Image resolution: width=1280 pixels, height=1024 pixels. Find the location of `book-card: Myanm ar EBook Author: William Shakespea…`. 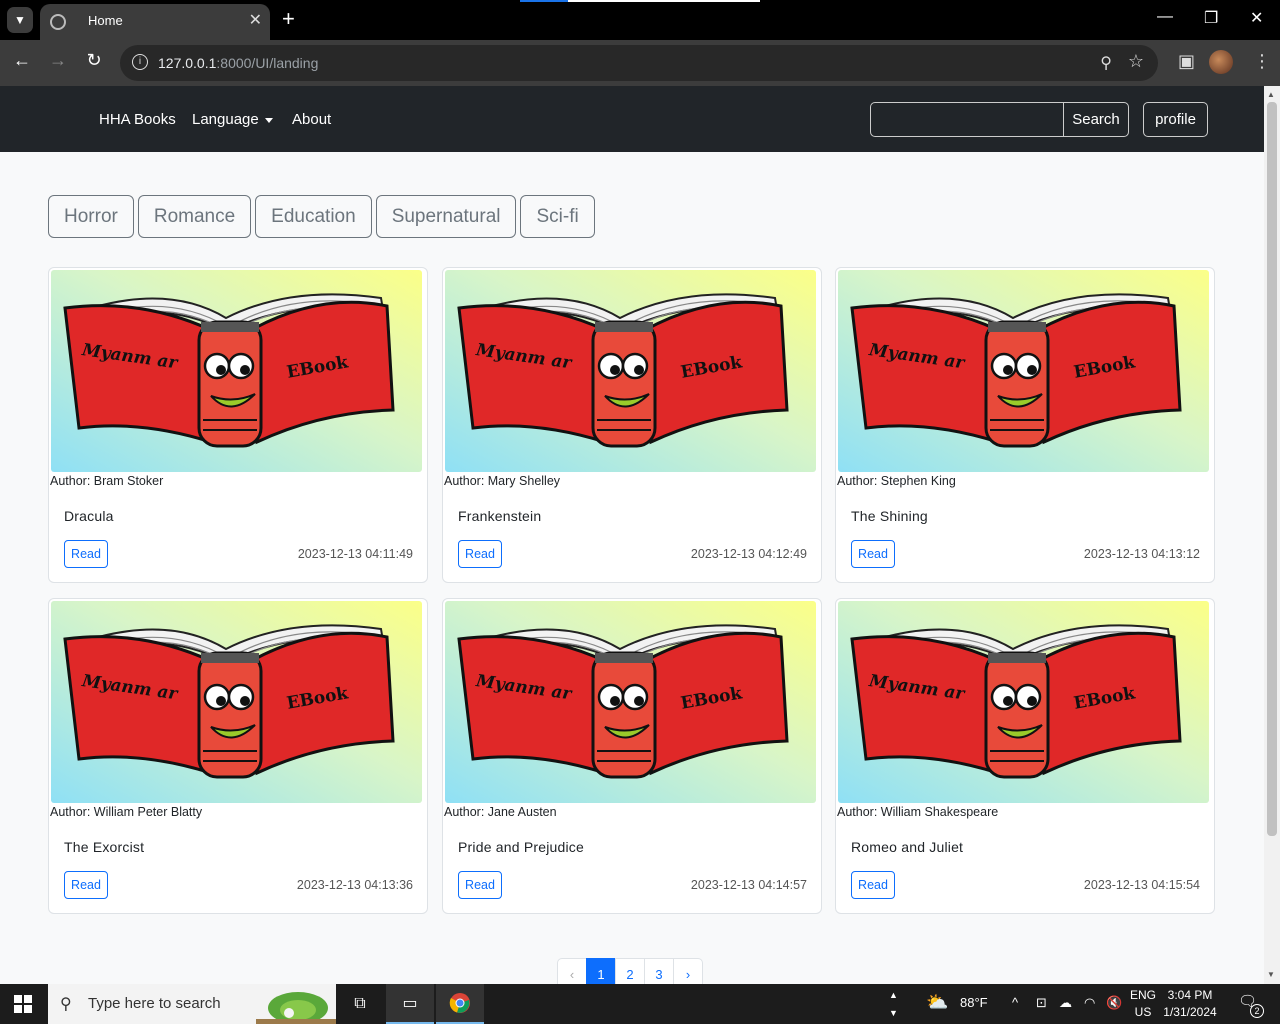

book-card: Myanm ar EBook Author: William Shakespea… is located at coordinates (1025, 756).